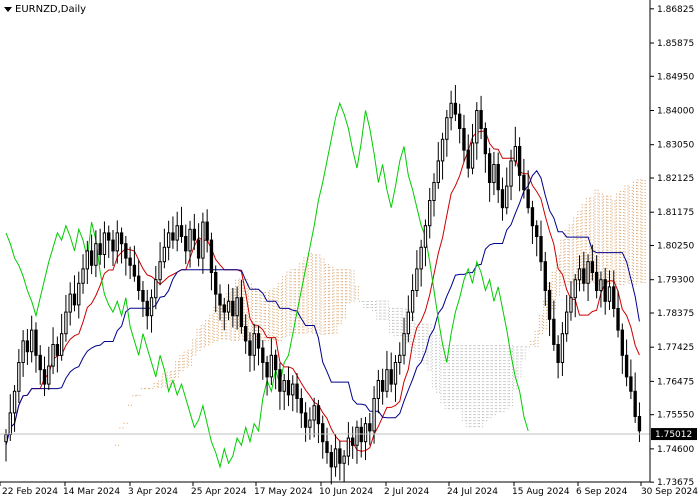  What do you see at coordinates (346, 492) in the screenshot?
I see `x-tick-label: 10 Jun 2024` at bounding box center [346, 492].